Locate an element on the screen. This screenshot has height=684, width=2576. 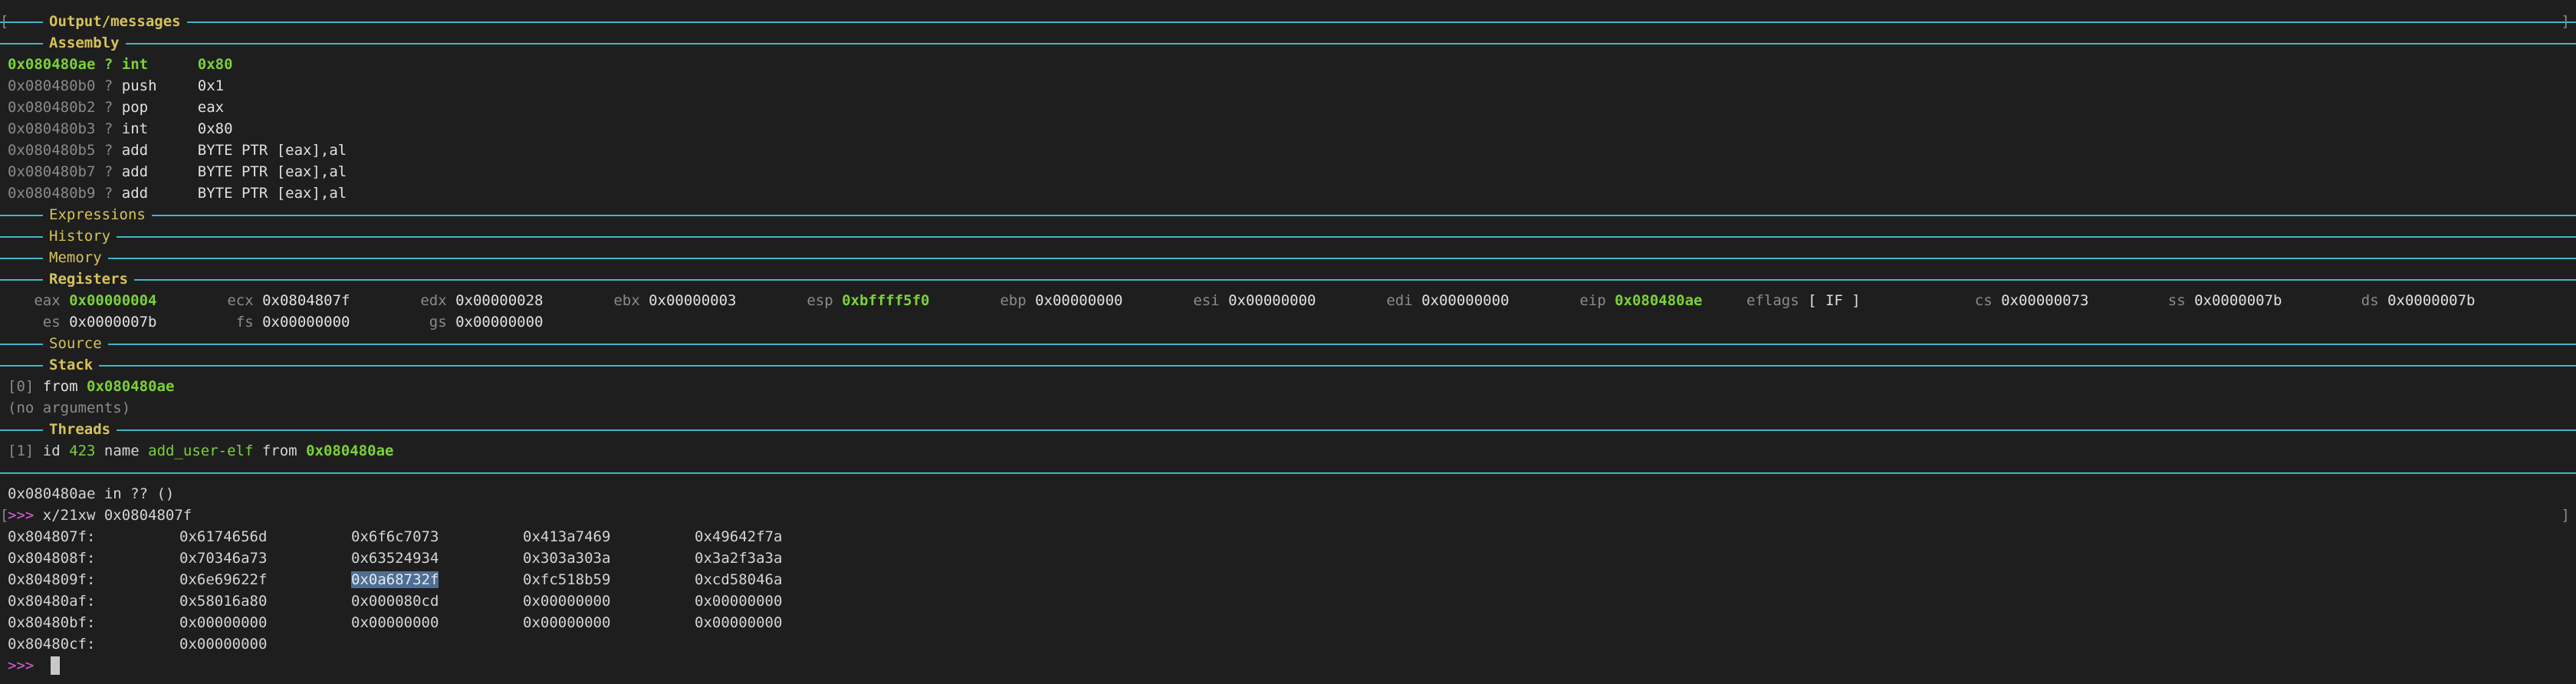
memory-word: 0x303a303a is located at coordinates (566, 558).